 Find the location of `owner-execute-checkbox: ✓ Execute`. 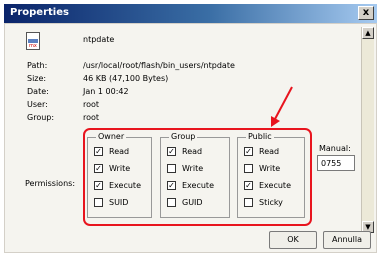

owner-execute-checkbox: ✓ Execute is located at coordinates (117, 185).